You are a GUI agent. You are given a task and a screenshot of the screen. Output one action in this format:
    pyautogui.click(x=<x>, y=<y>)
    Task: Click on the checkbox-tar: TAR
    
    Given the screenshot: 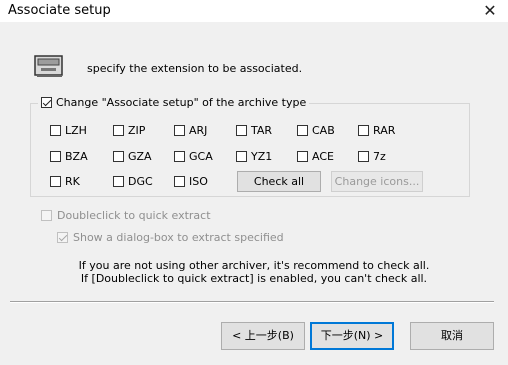 What is the action you would take?
    pyautogui.click(x=254, y=130)
    